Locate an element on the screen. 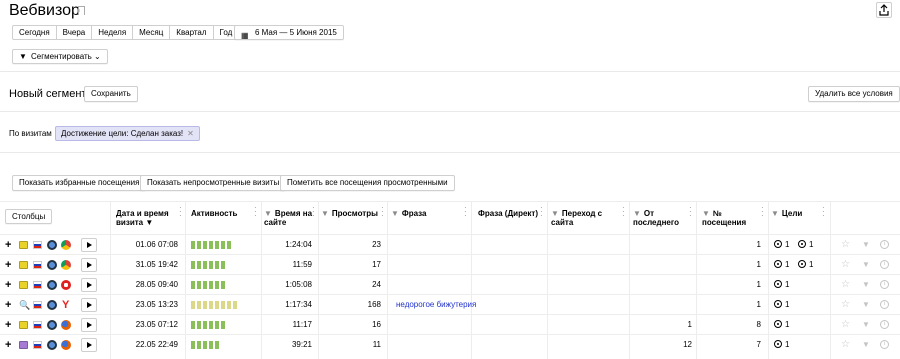  share-button is located at coordinates (884, 10).